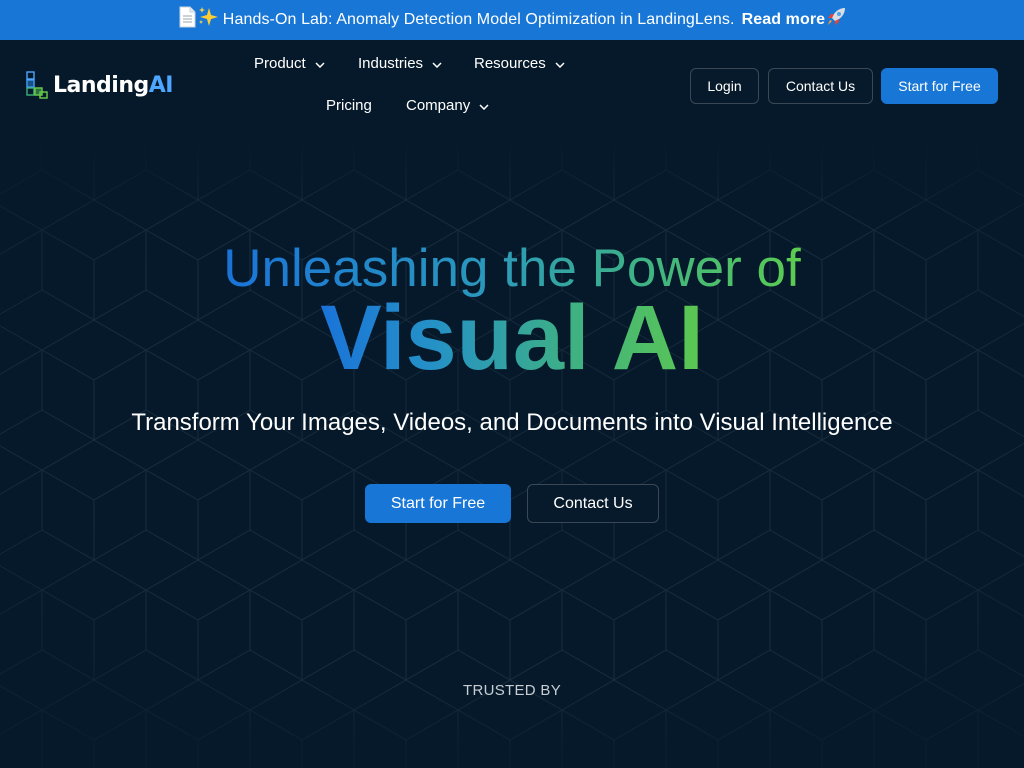 The height and width of the screenshot is (768, 1024). What do you see at coordinates (37, 85) in the screenshot?
I see `logo-mark-icon` at bounding box center [37, 85].